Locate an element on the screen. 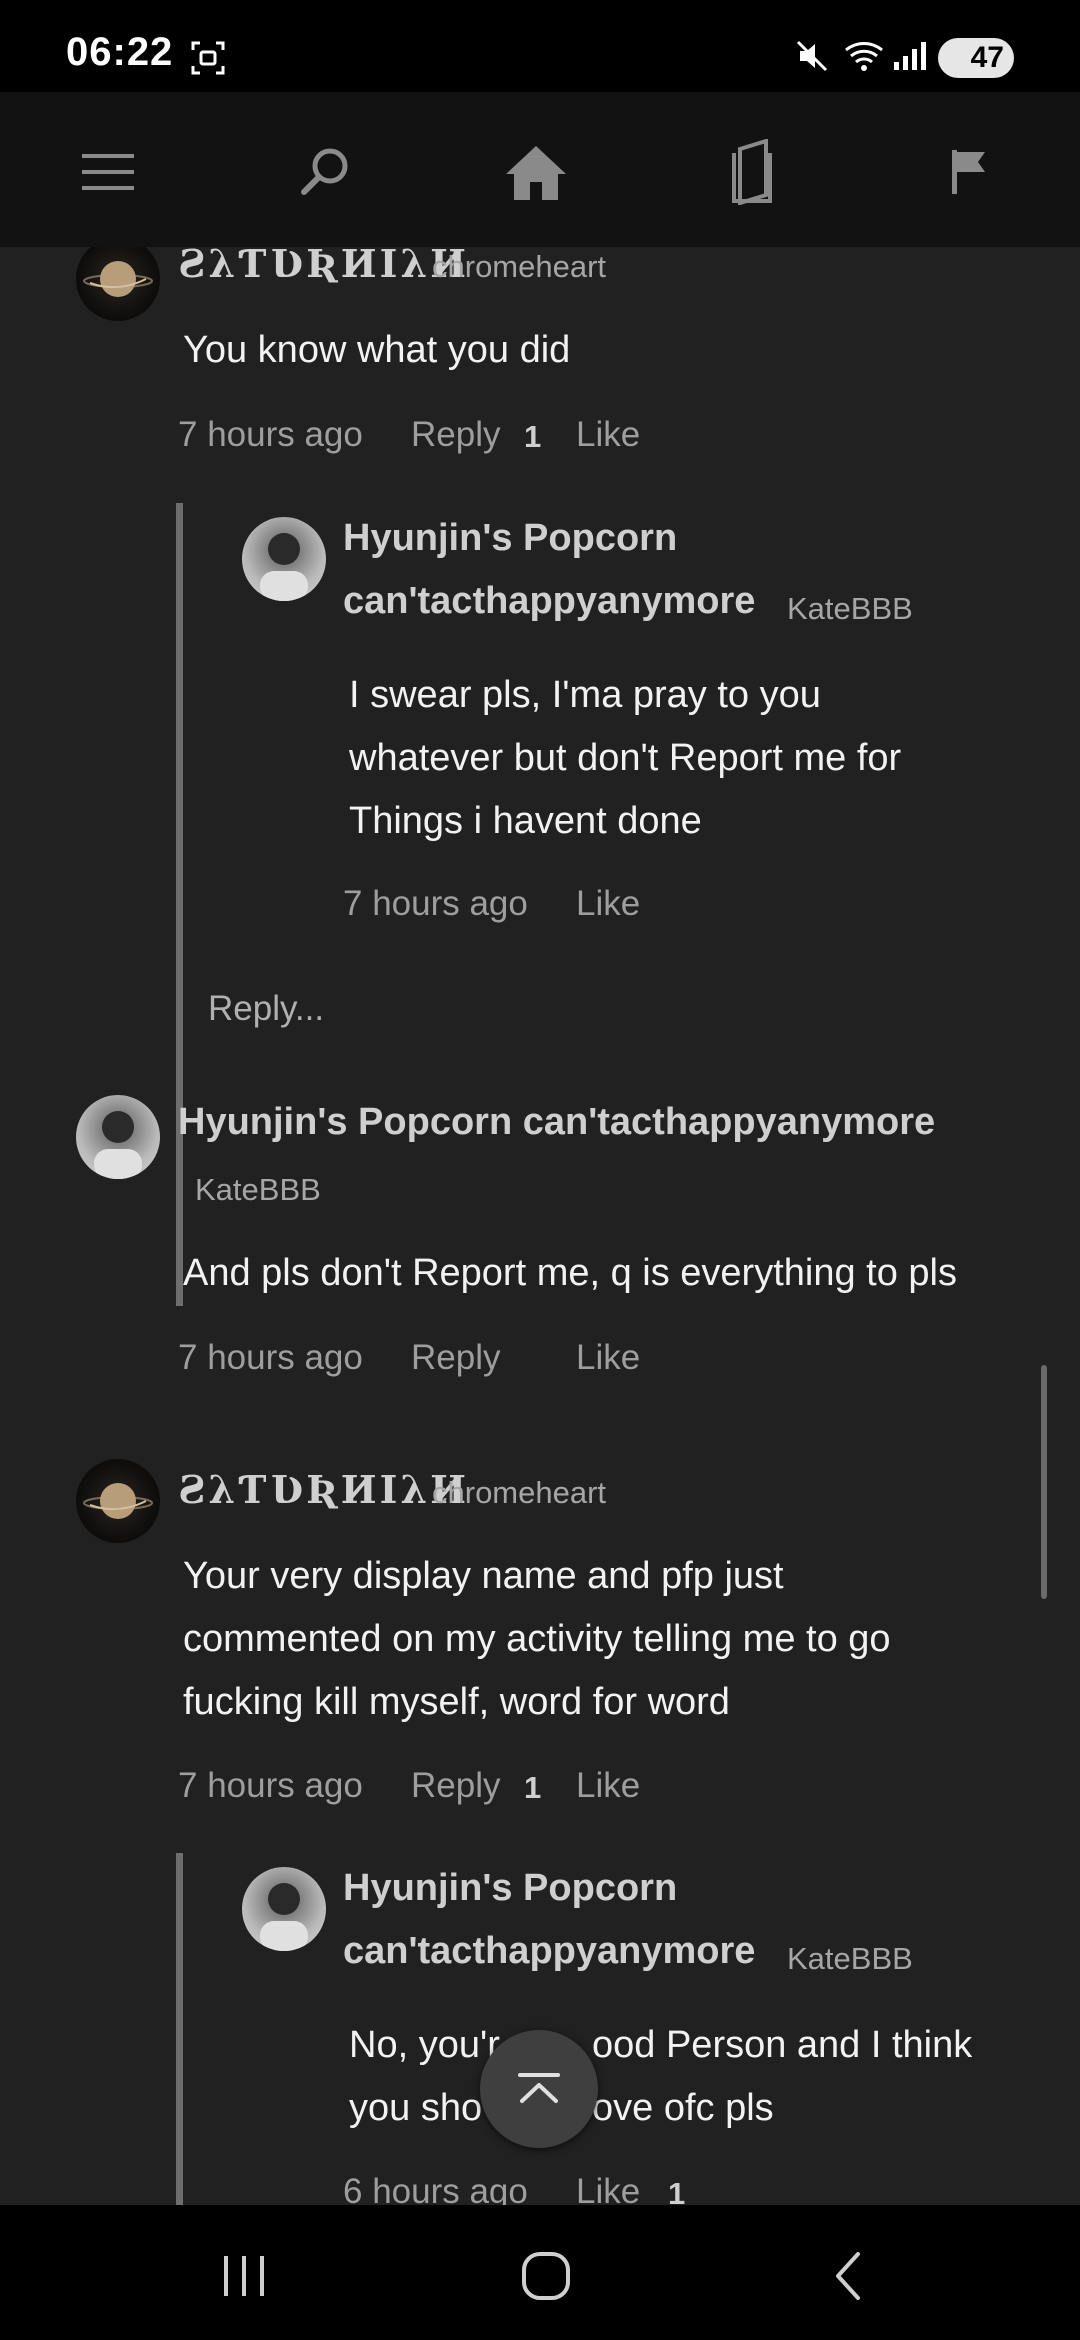  search-icon is located at coordinates (324, 172).